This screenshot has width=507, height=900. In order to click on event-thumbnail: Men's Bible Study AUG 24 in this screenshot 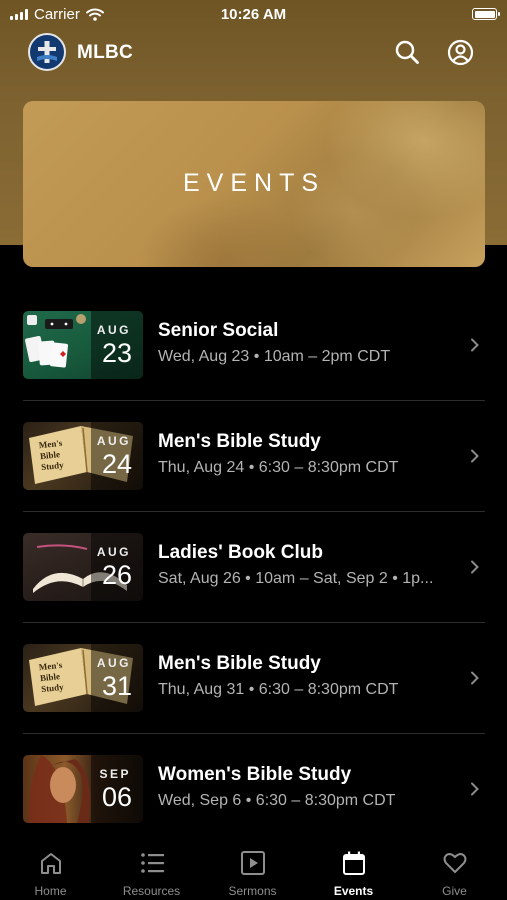, I will do `click(83, 456)`.